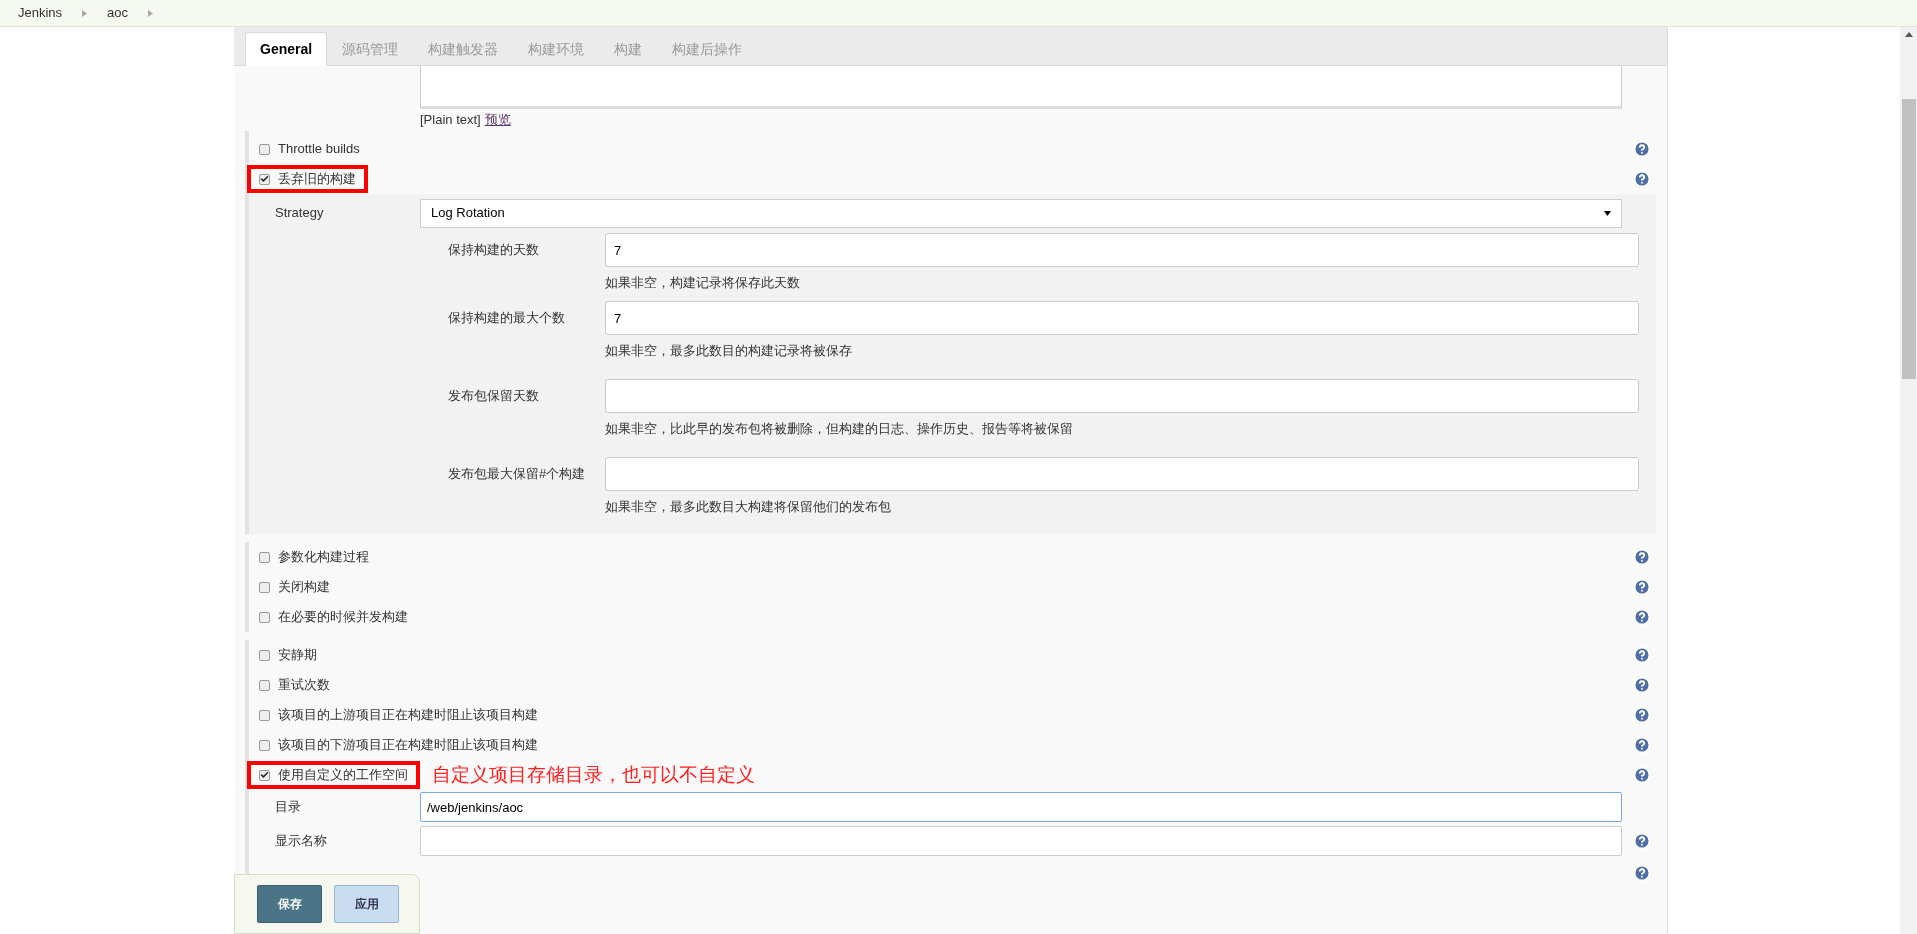 The height and width of the screenshot is (934, 1917). Describe the element at coordinates (1021, 213) in the screenshot. I see `strategy-select: Log Rotation` at that location.